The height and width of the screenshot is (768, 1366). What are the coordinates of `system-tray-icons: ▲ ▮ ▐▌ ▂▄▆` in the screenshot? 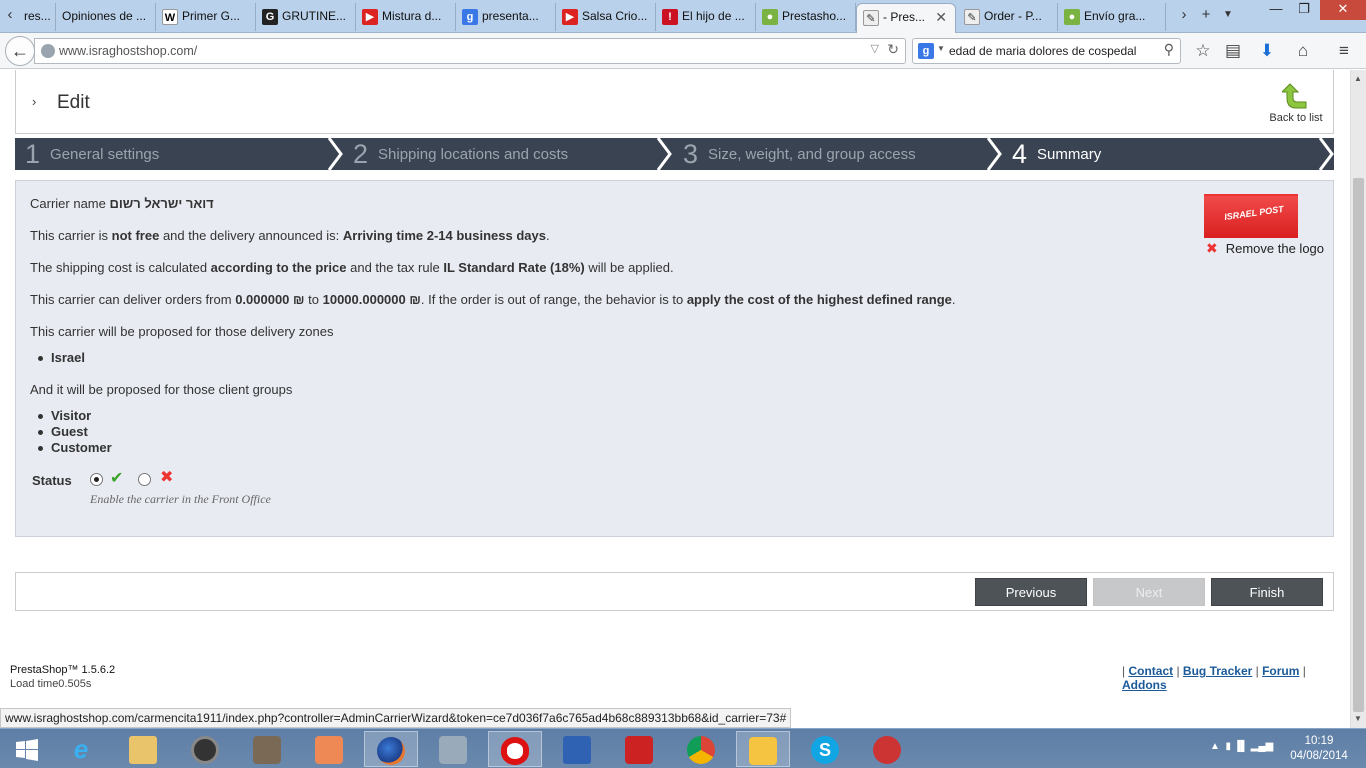 It's located at (1241, 746).